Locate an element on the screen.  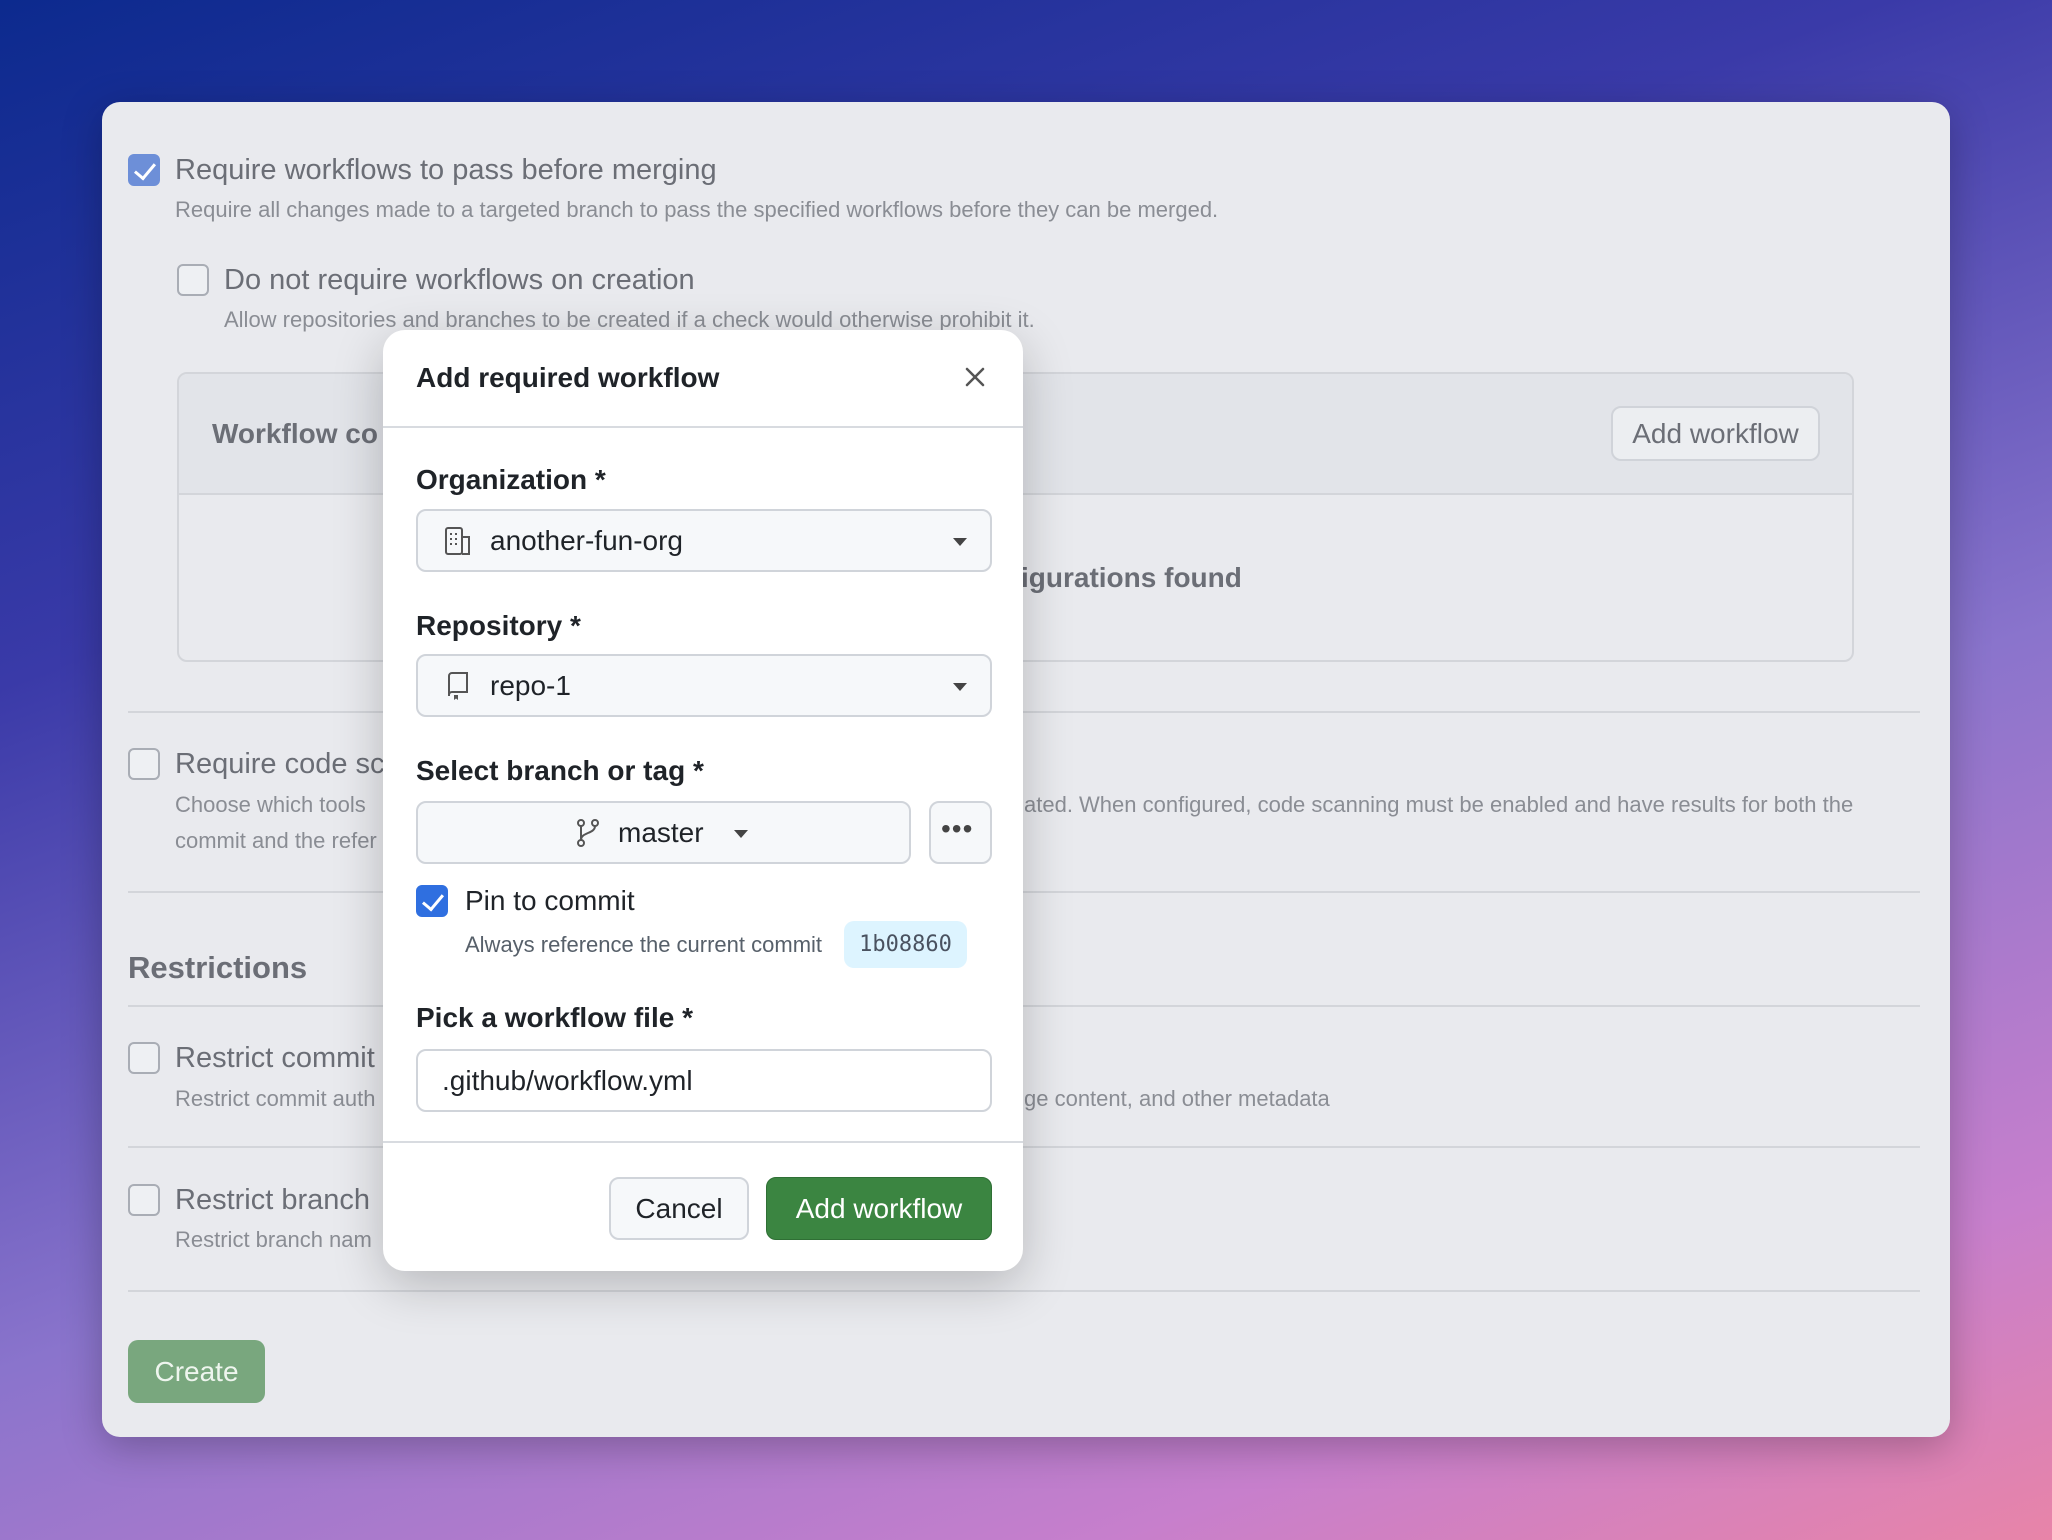
pin-to-commit-checkbox is located at coordinates (432, 901).